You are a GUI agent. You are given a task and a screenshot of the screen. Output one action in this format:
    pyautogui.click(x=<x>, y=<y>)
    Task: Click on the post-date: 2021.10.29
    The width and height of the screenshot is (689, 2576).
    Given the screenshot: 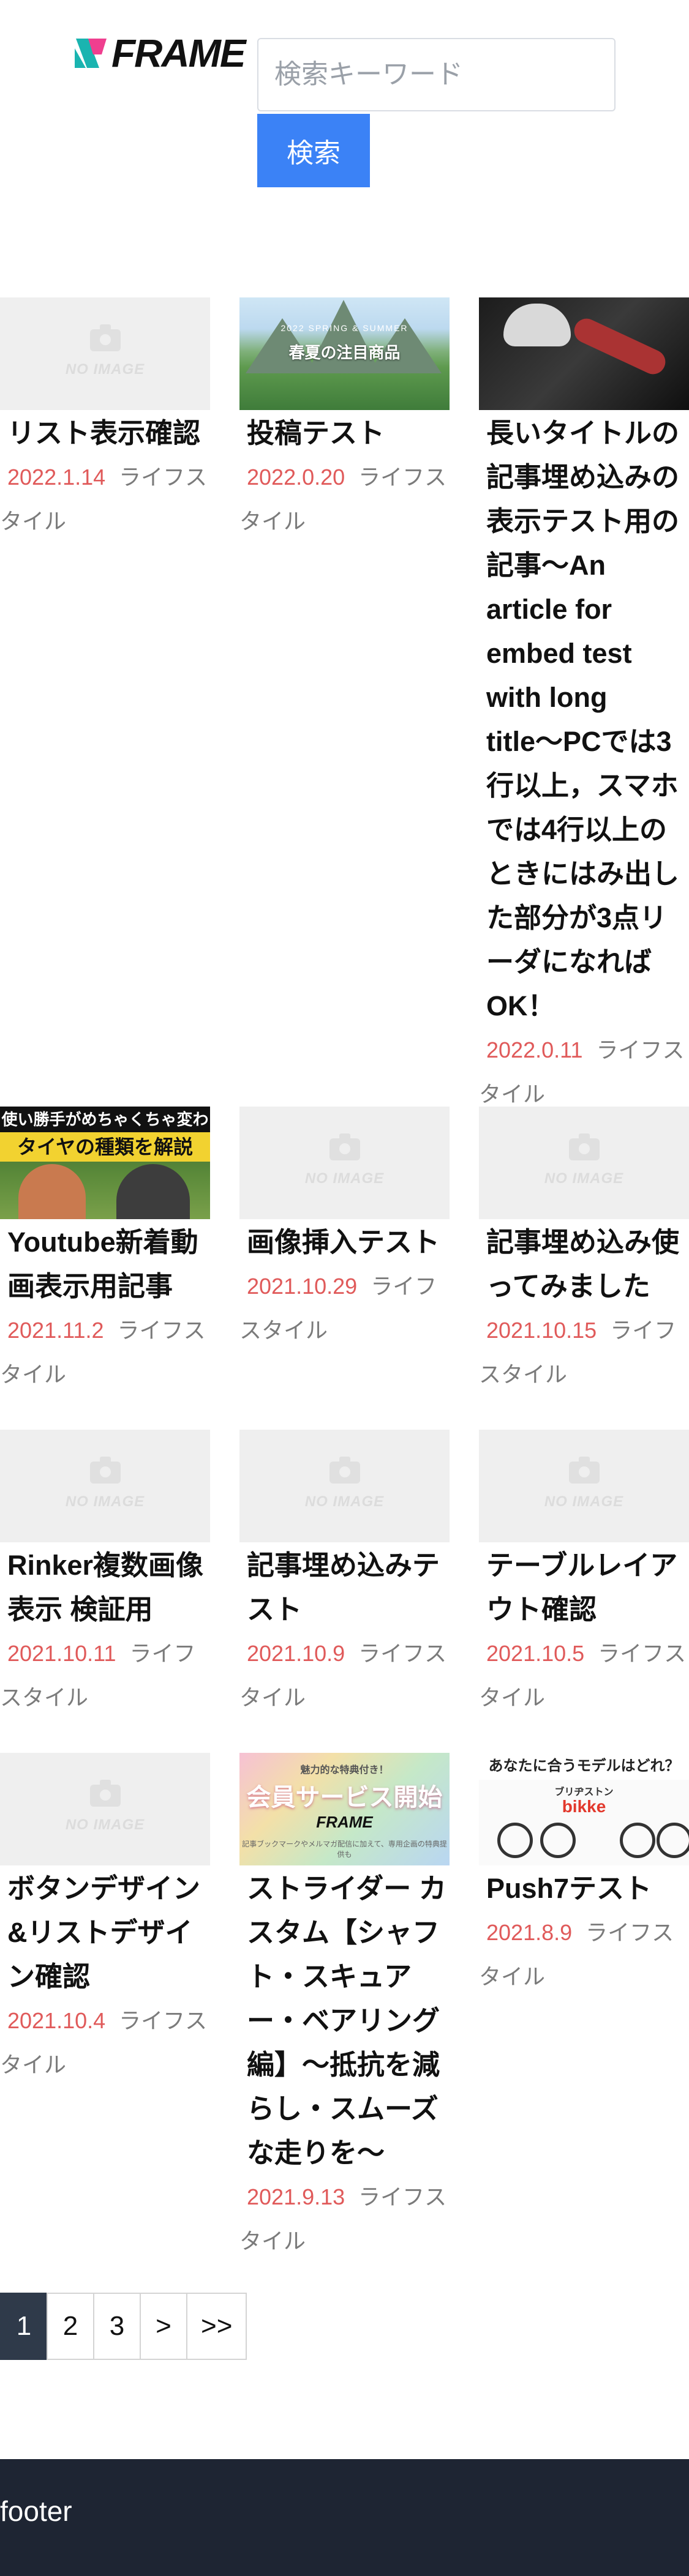 What is the action you would take?
    pyautogui.click(x=303, y=1286)
    